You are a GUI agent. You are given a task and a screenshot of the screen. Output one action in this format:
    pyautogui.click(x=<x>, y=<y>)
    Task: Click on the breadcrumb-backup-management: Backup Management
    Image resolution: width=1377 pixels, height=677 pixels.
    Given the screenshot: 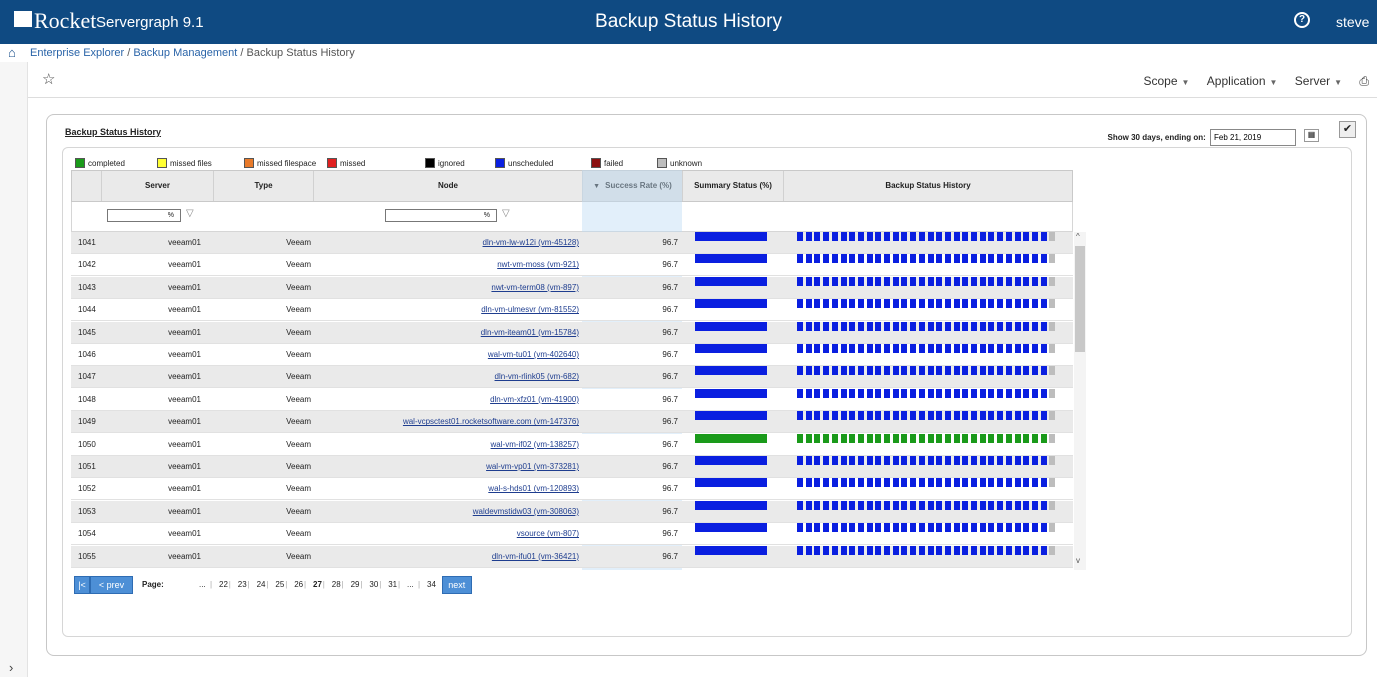 What is the action you would take?
    pyautogui.click(x=185, y=53)
    